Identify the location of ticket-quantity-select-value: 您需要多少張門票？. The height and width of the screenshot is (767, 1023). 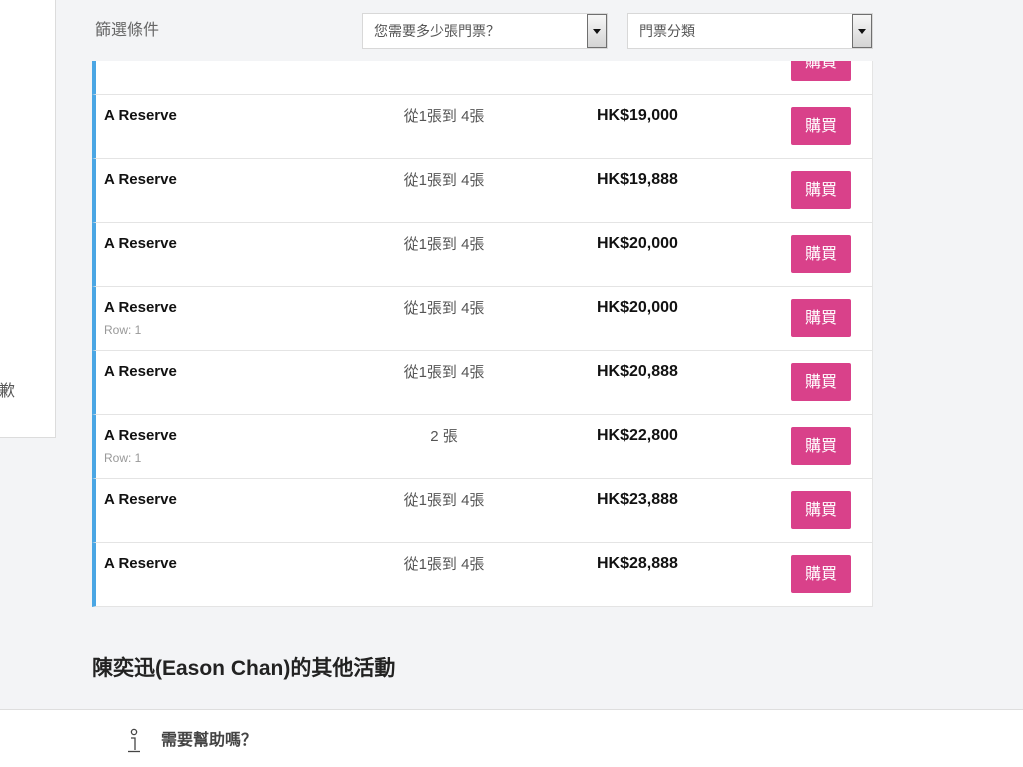
(437, 31).